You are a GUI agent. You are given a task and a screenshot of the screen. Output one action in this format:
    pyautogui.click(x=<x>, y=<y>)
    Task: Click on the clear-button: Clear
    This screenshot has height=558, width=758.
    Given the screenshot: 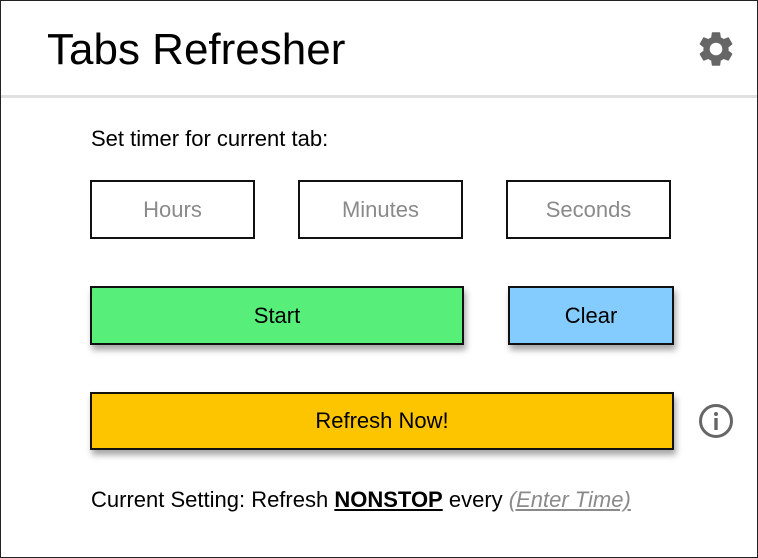 What is the action you would take?
    pyautogui.click(x=591, y=315)
    